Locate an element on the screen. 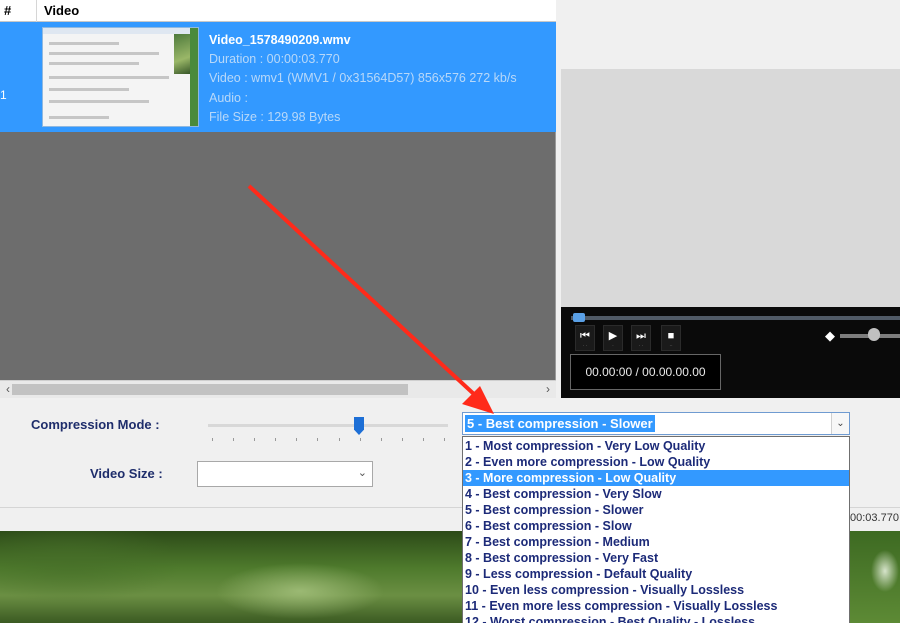 This screenshot has width=900, height=623. stop-button: ■ ·· is located at coordinates (671, 338).